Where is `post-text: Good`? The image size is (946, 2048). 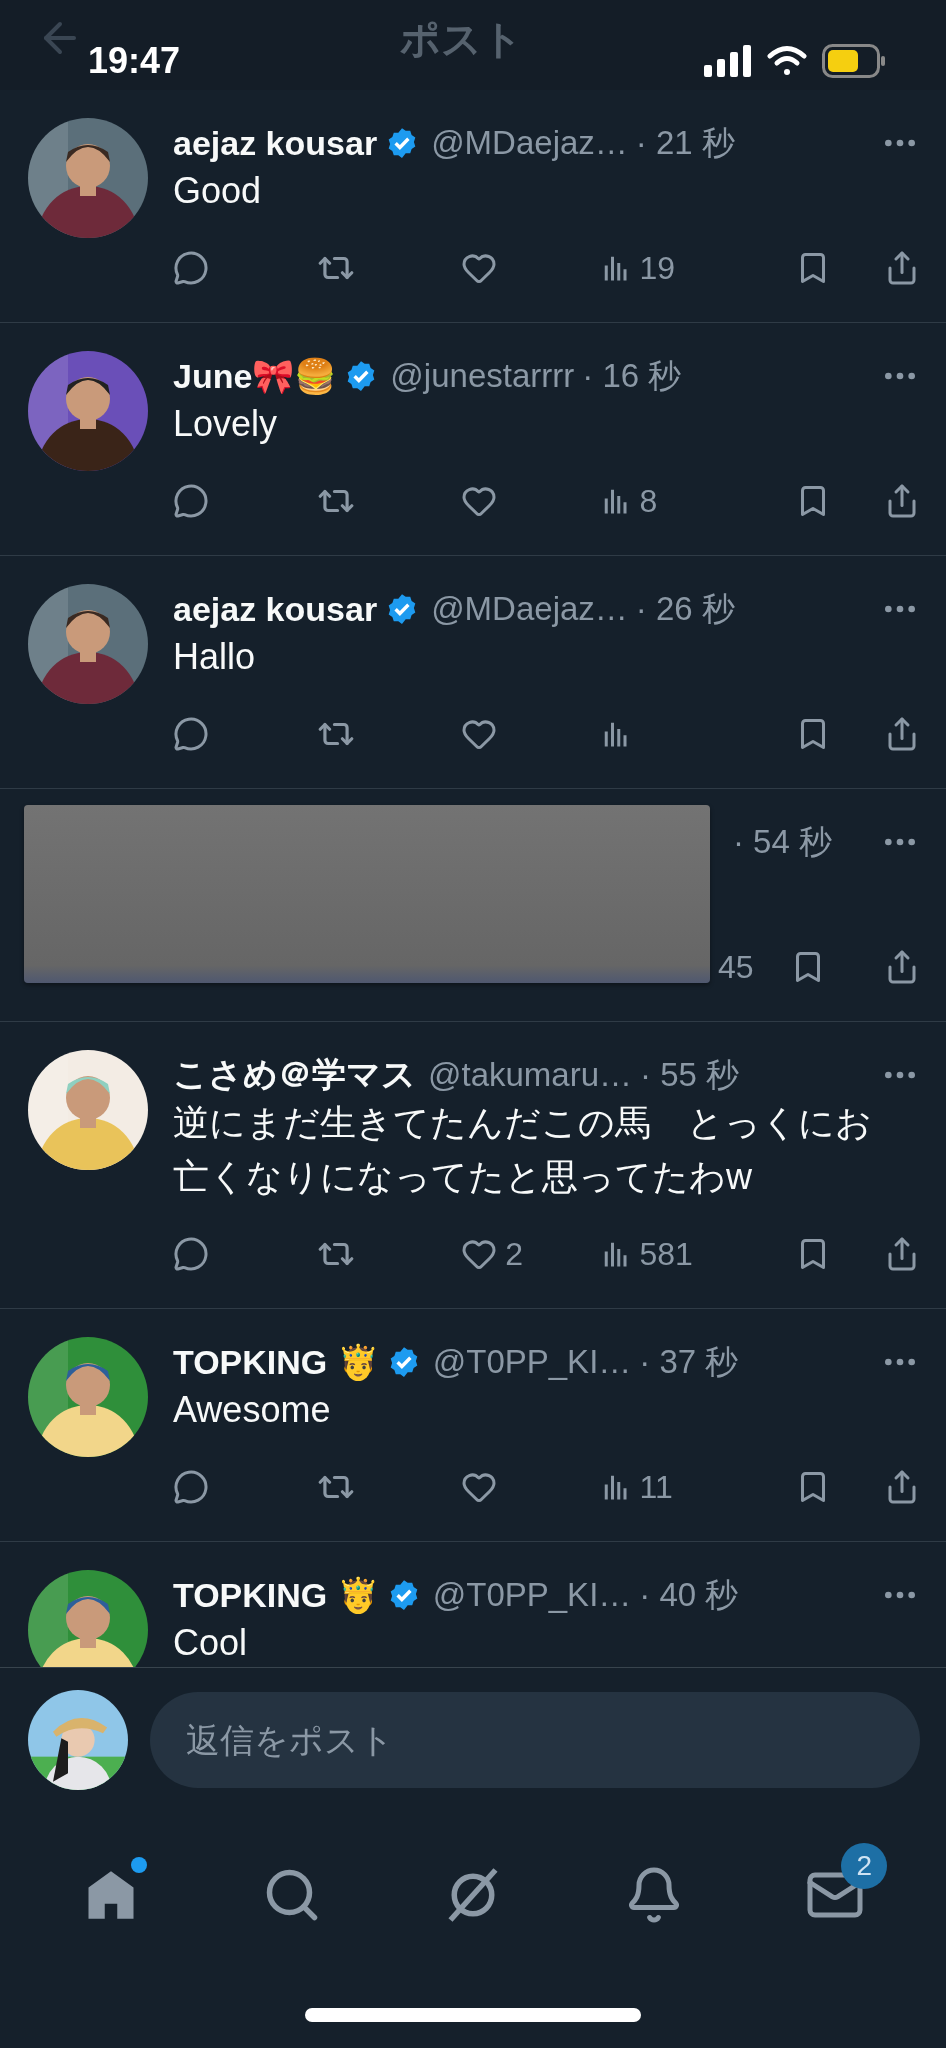 post-text: Good is located at coordinates (218, 191).